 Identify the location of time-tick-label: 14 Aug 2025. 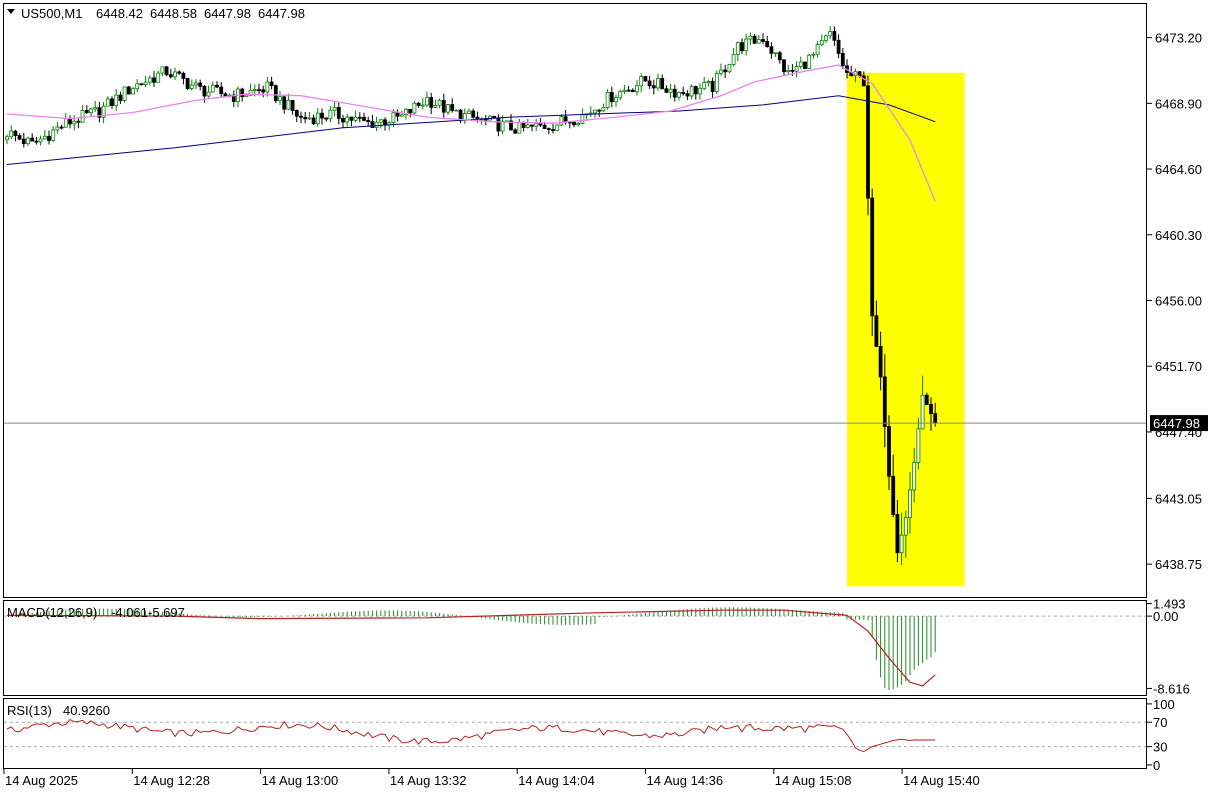
(41, 780).